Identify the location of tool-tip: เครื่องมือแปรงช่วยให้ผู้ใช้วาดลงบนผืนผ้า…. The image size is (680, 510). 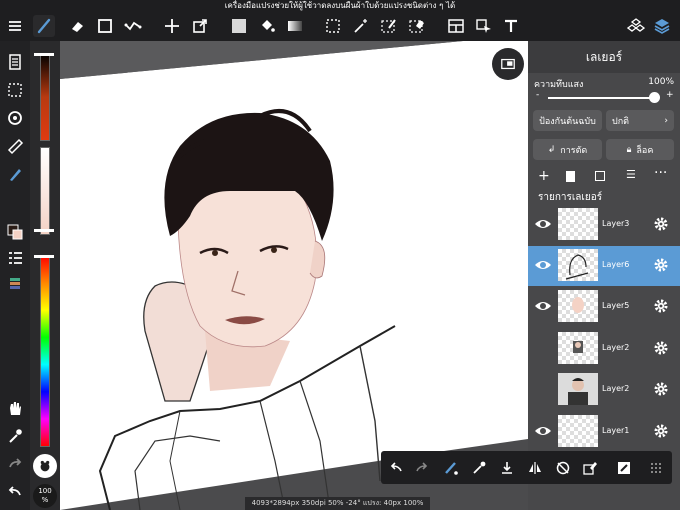
(340, 5).